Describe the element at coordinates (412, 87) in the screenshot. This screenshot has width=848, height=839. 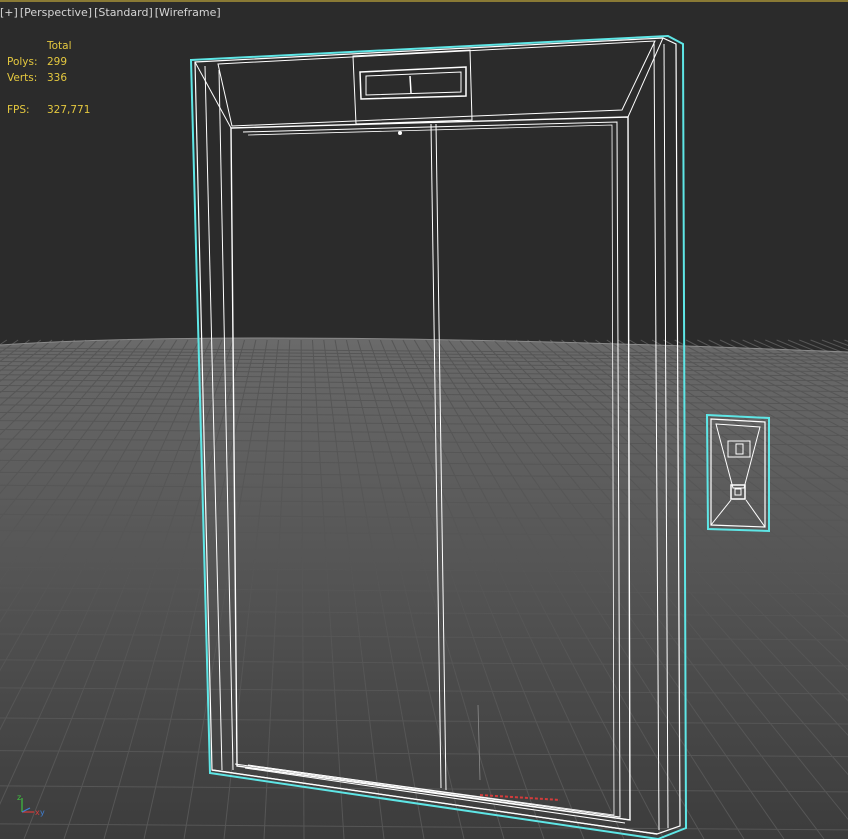
I see `floor-indicator-panel` at that location.